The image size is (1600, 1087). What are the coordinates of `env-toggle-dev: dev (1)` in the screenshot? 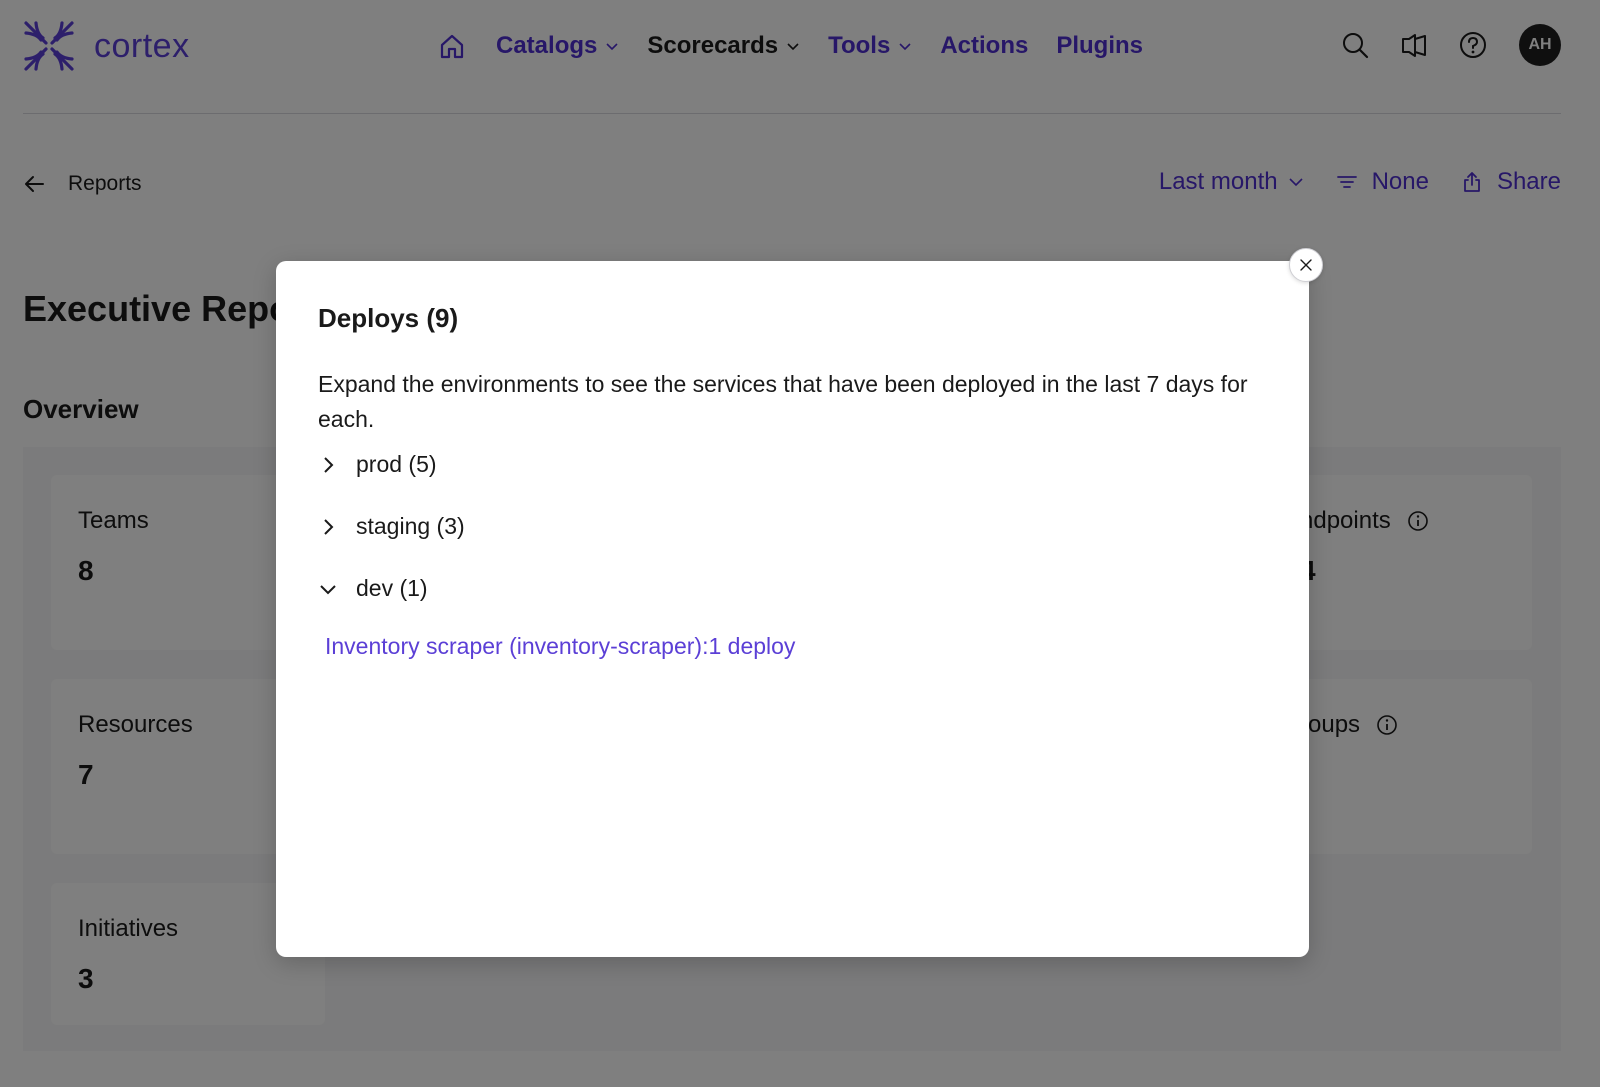 It's located at (373, 588).